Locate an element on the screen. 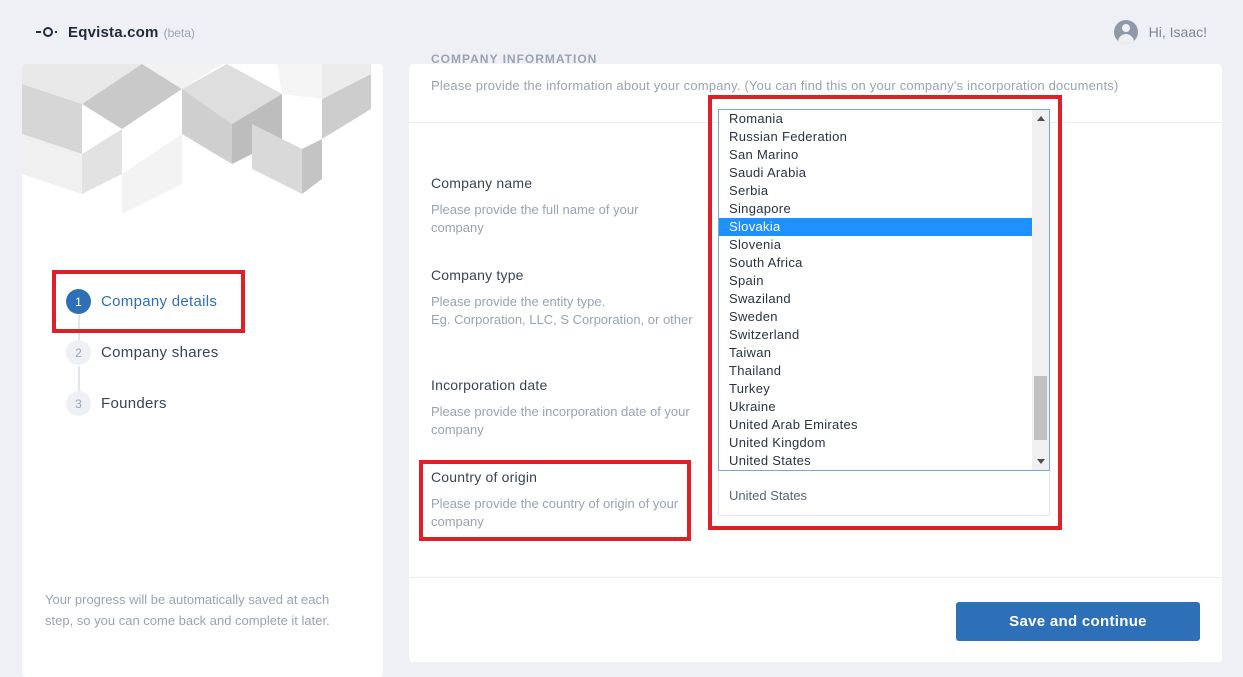 This screenshot has height=677, width=1243. step-connector is located at coordinates (79, 379).